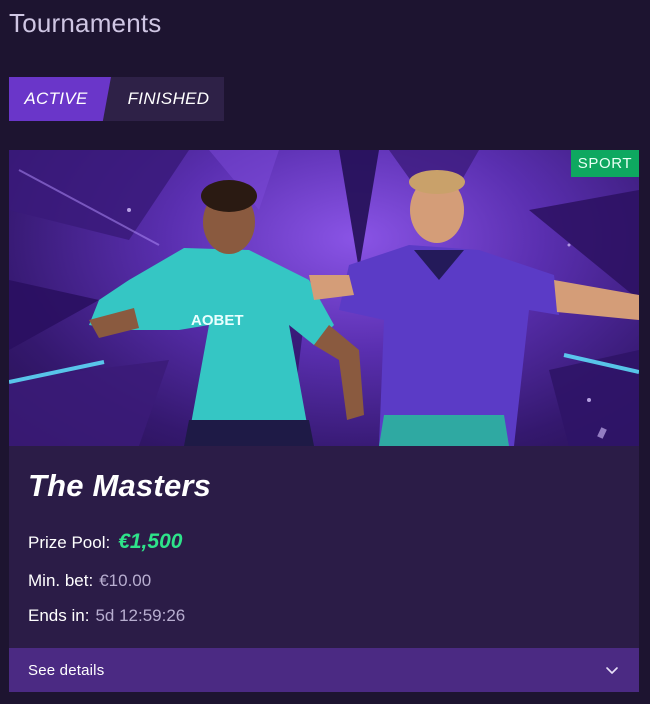 The width and height of the screenshot is (650, 704). Describe the element at coordinates (85, 23) in the screenshot. I see `page-title: Tournaments` at that location.